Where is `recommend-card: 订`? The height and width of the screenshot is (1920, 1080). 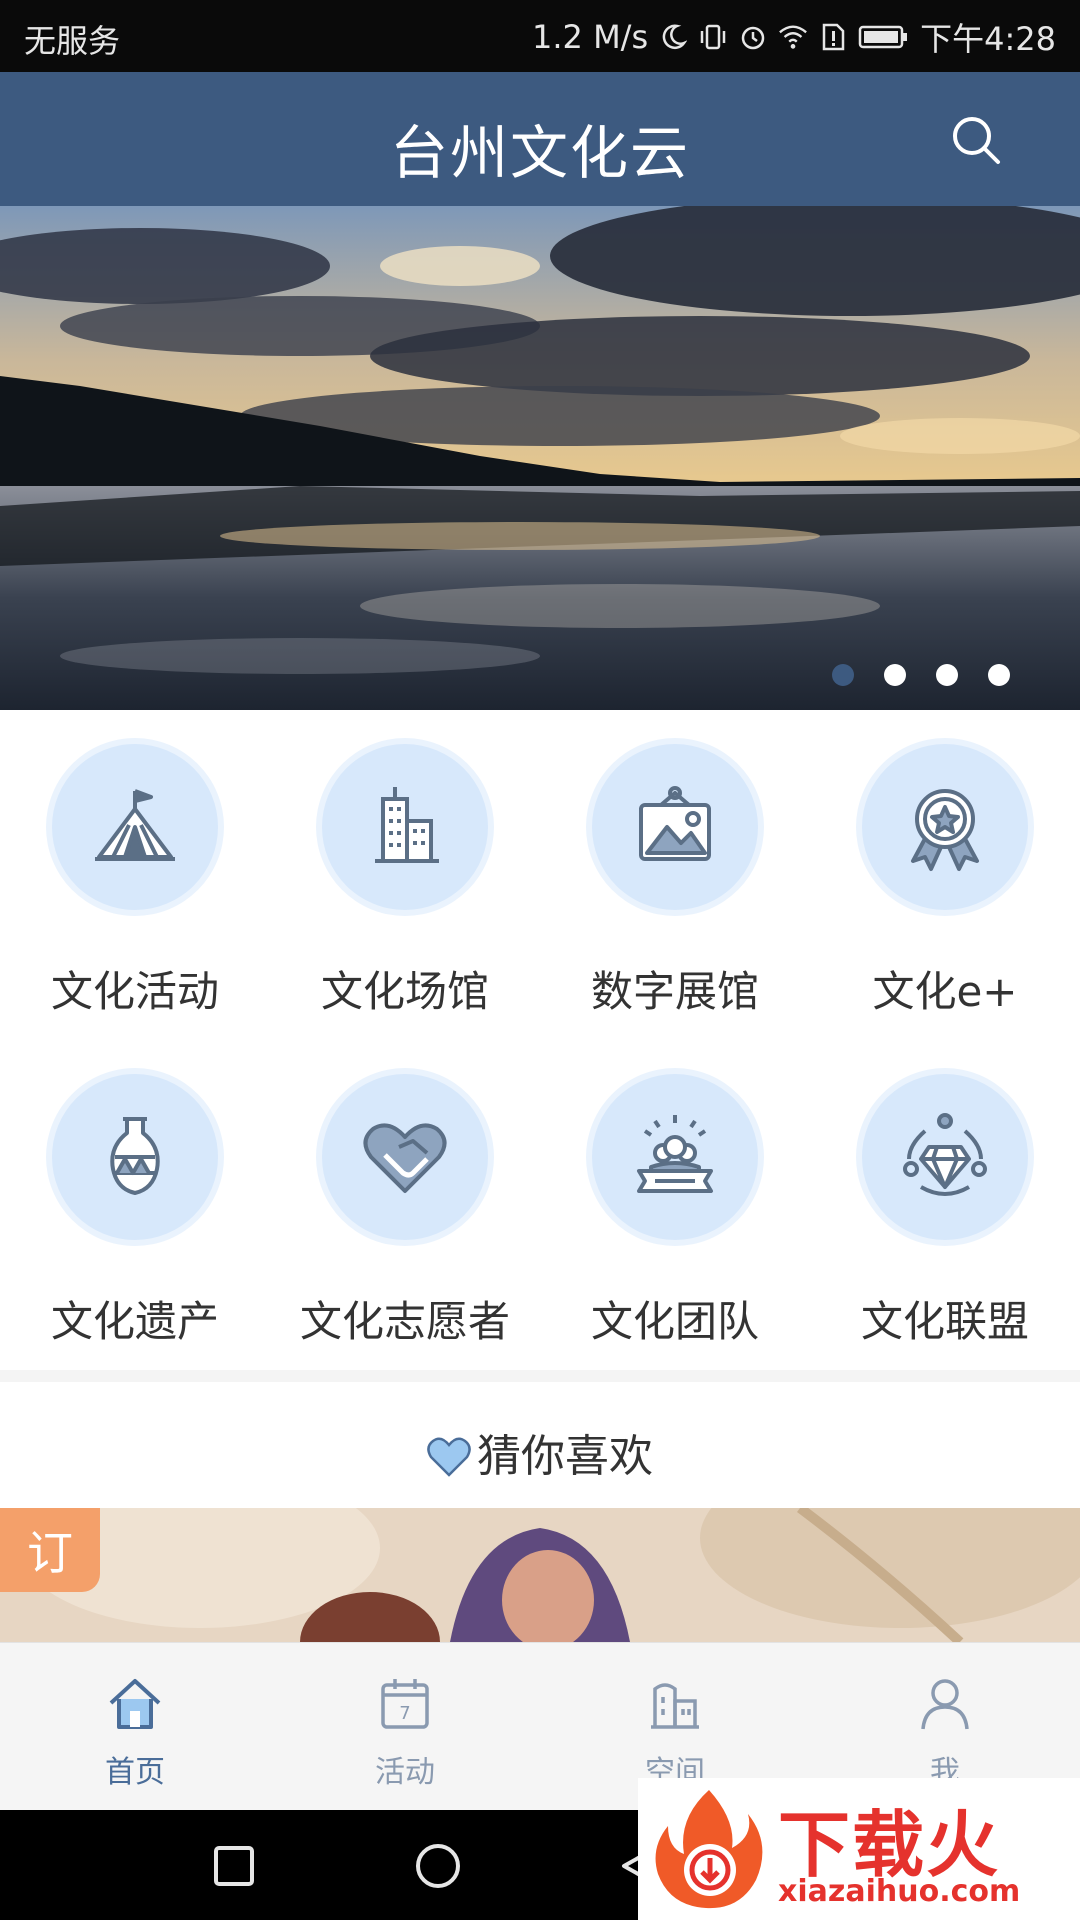
recommend-card: 订 is located at coordinates (540, 1575).